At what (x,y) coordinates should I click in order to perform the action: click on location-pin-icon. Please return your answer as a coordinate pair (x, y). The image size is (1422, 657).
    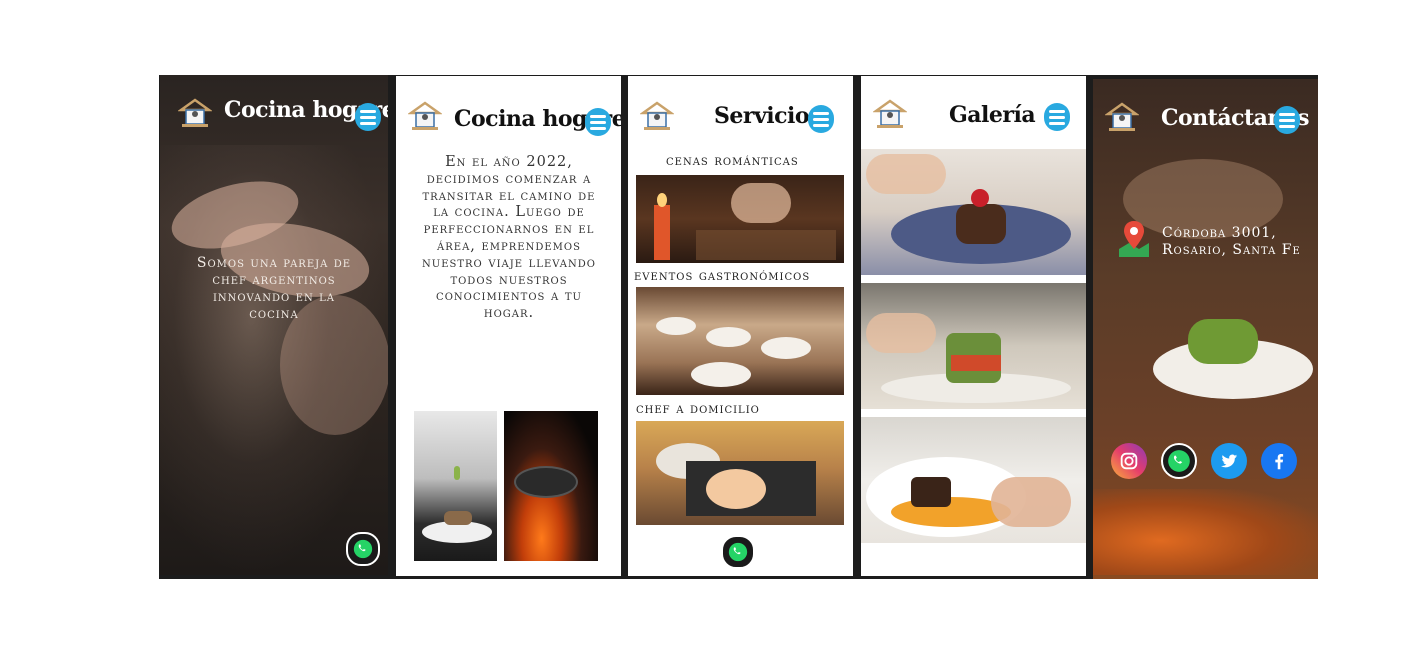
    Looking at the image, I should click on (1134, 239).